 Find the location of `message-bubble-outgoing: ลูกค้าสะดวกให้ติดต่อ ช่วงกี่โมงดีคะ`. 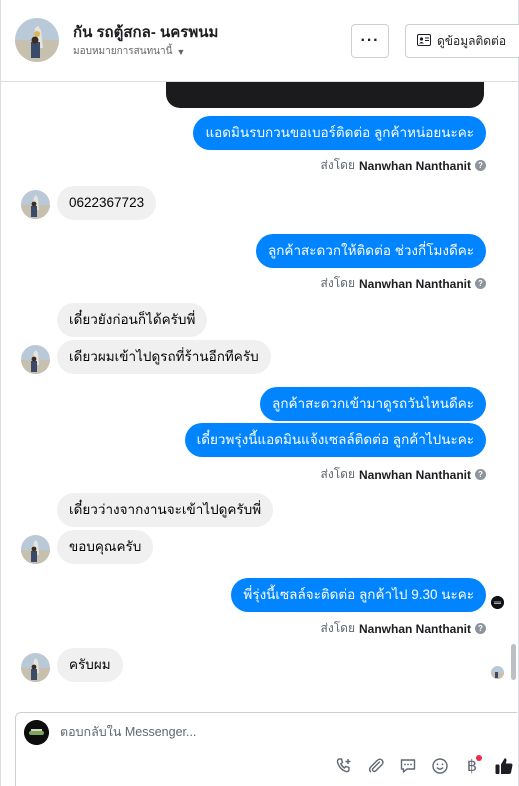

message-bubble-outgoing: ลูกค้าสะดวกให้ติดต่อ ช่วงกี่โมงดีคะ is located at coordinates (370, 251).